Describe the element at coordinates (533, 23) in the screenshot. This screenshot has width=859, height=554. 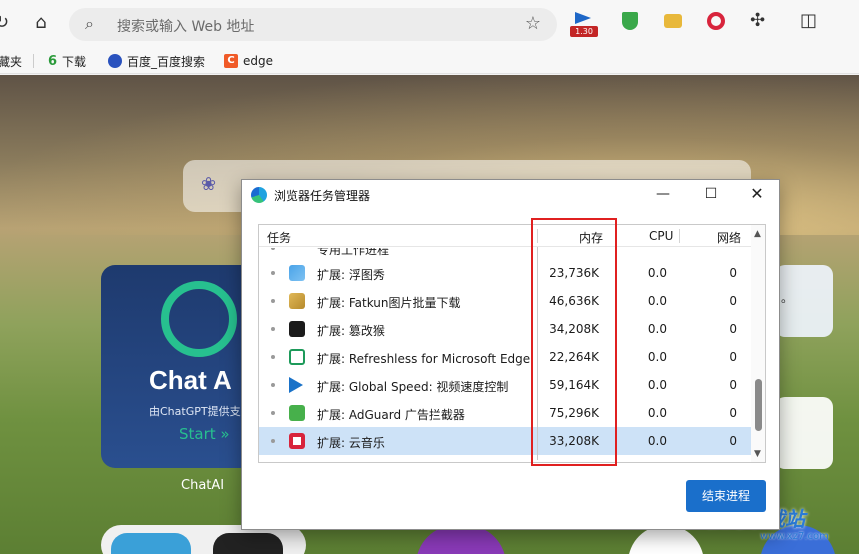
I see `favorite-star-icon: ☆` at that location.